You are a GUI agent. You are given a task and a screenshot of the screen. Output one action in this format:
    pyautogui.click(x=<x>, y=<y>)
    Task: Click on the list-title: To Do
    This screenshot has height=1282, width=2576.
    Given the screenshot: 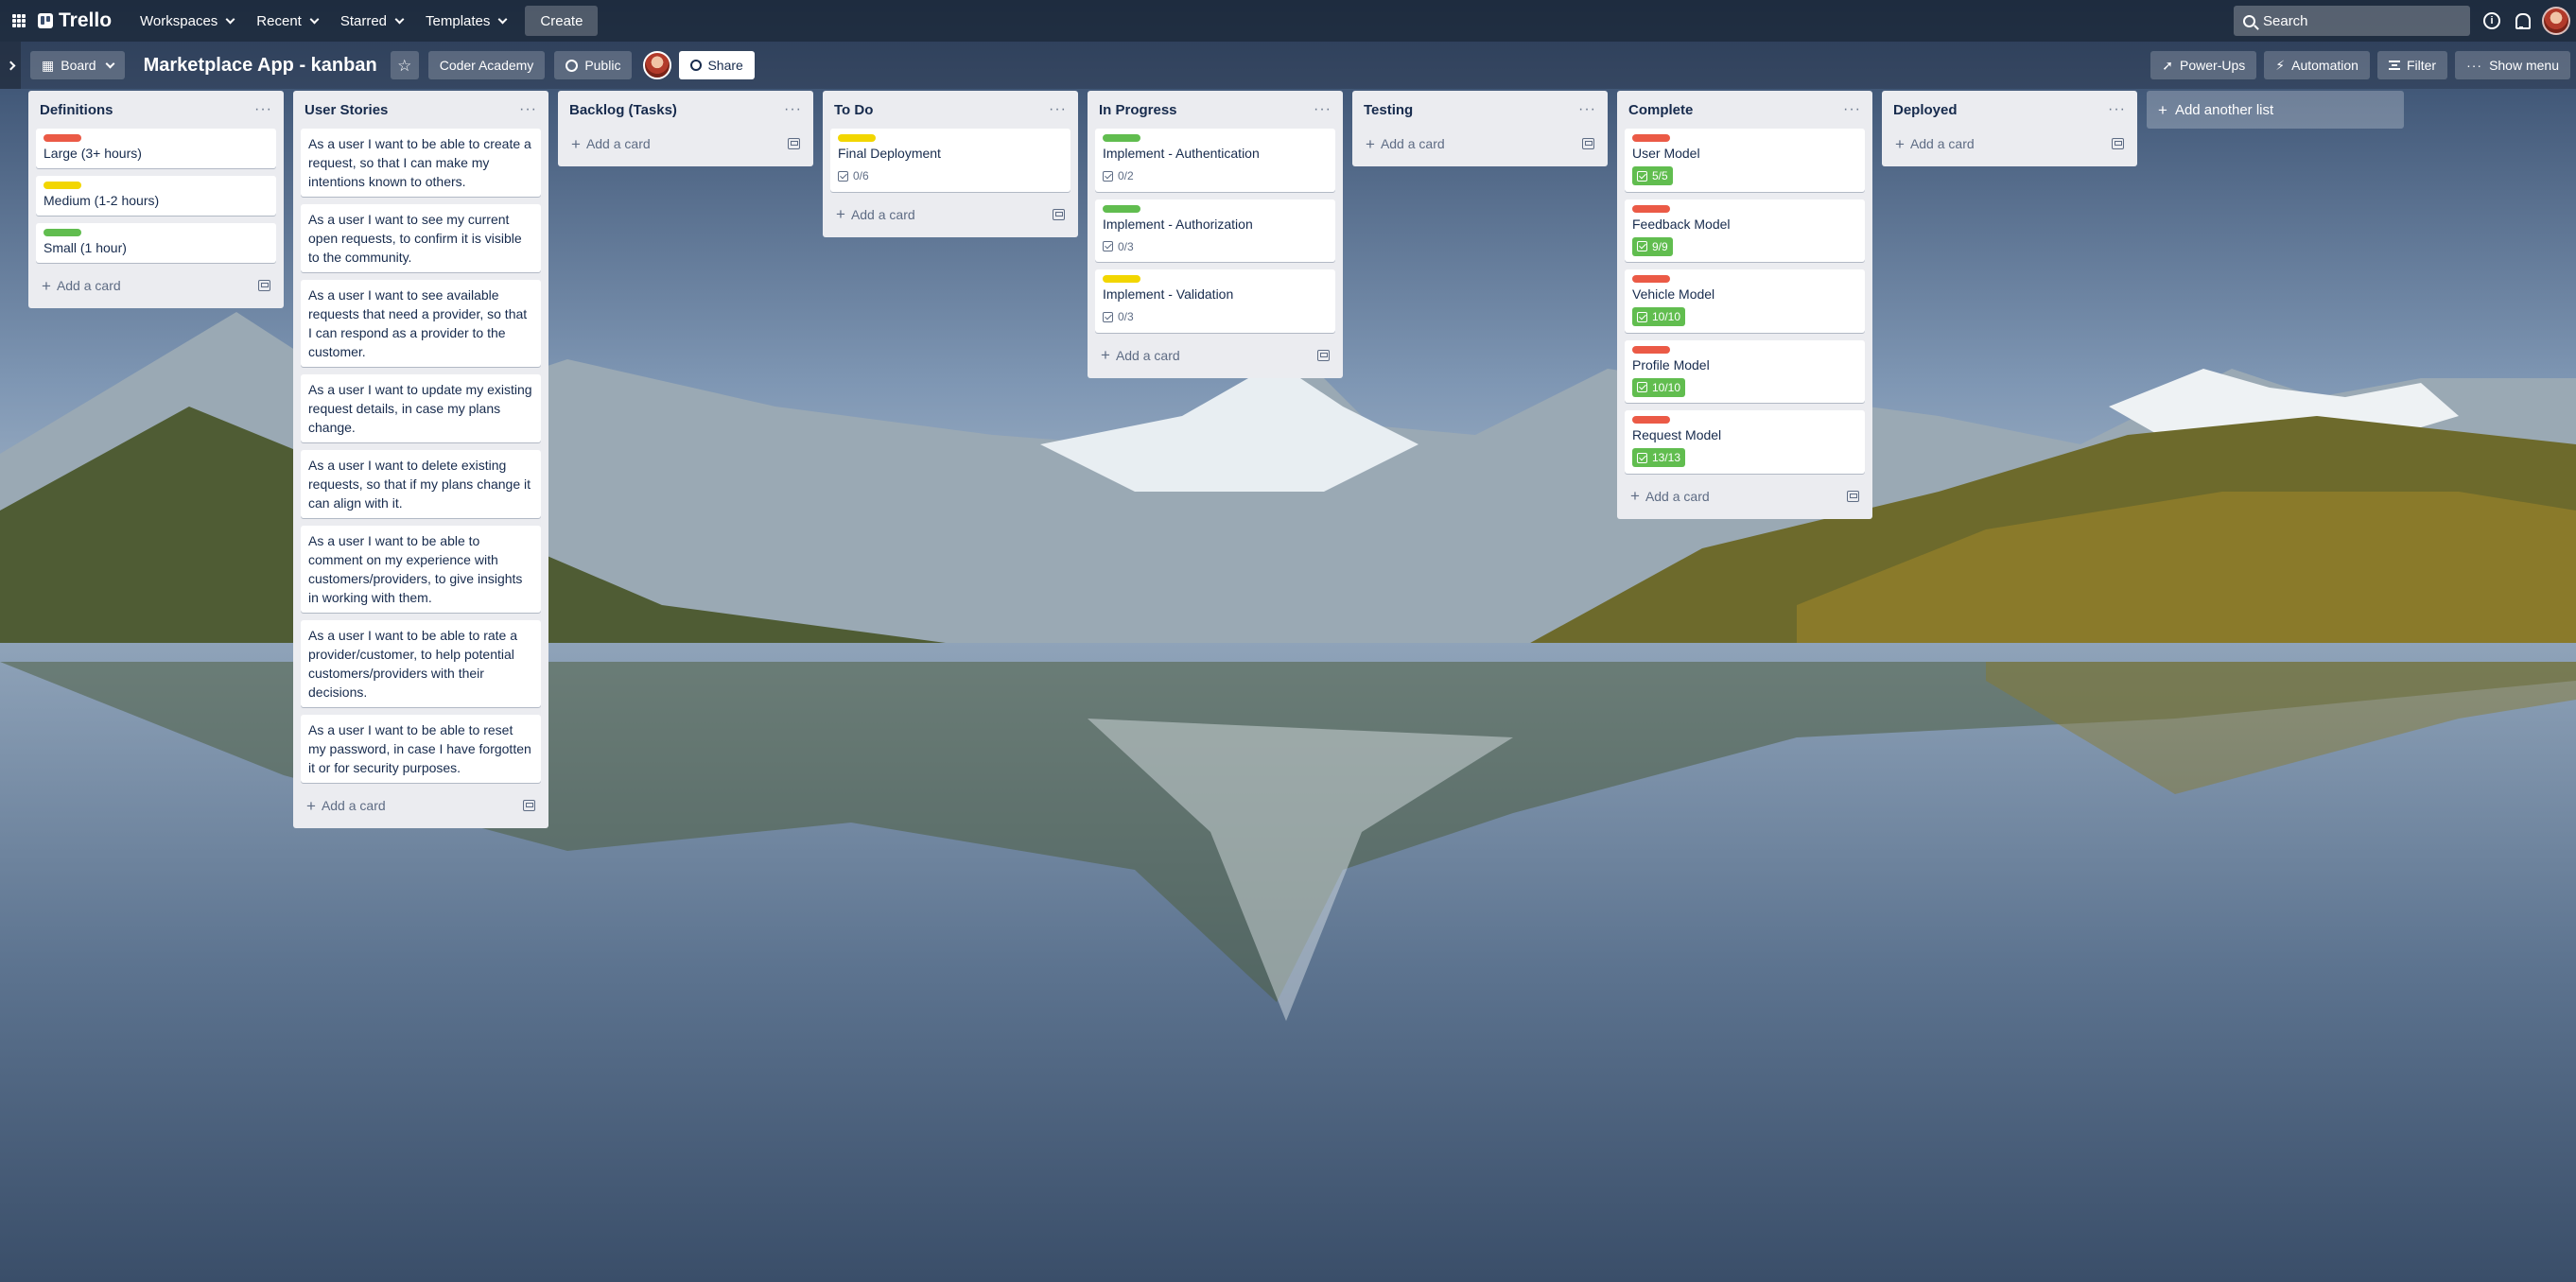 What is the action you would take?
    pyautogui.click(x=853, y=110)
    